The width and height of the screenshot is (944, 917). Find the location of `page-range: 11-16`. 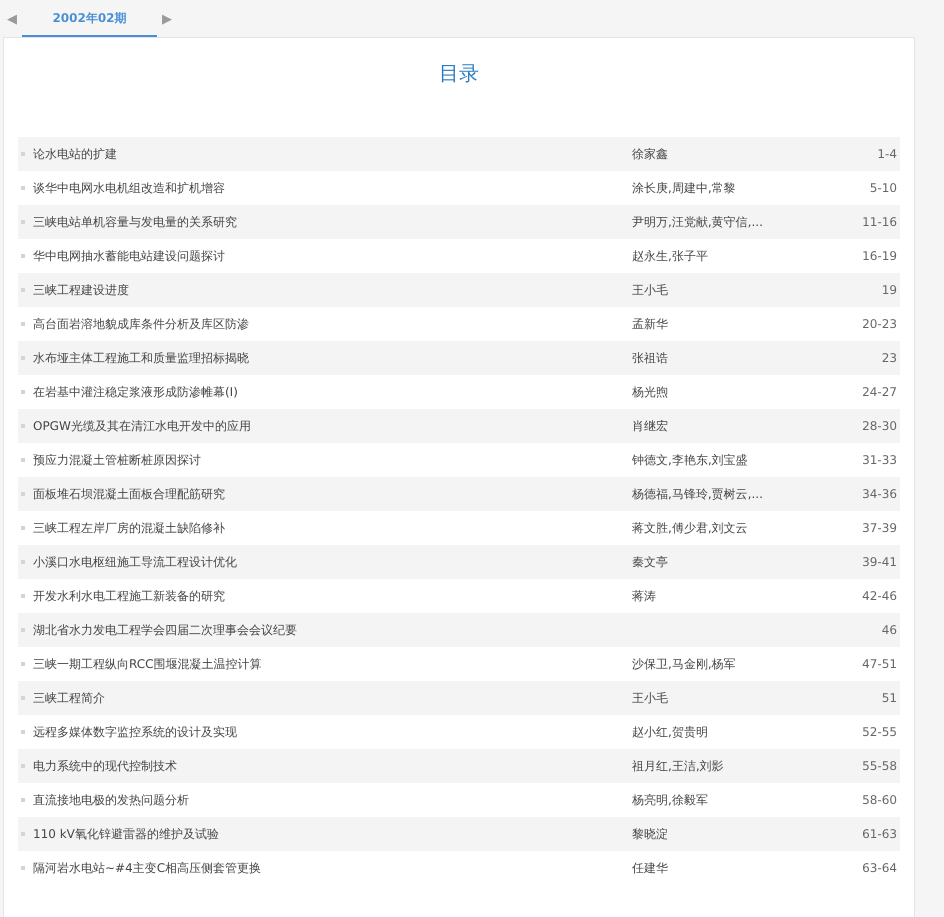

page-range: 11-16 is located at coordinates (880, 222).